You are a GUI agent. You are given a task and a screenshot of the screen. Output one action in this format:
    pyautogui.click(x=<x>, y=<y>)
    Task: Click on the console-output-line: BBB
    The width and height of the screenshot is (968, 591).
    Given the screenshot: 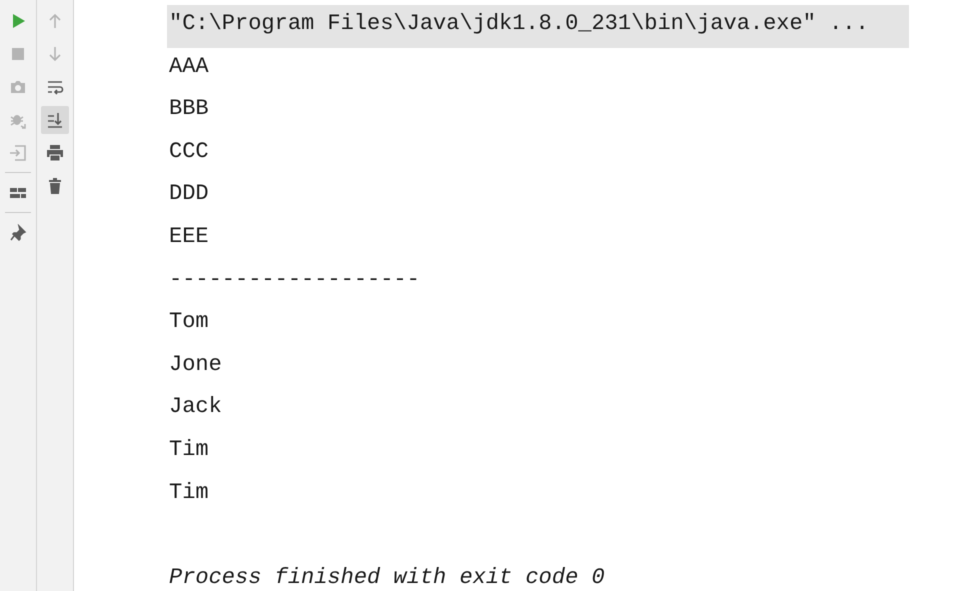 What is the action you would take?
    pyautogui.click(x=189, y=109)
    